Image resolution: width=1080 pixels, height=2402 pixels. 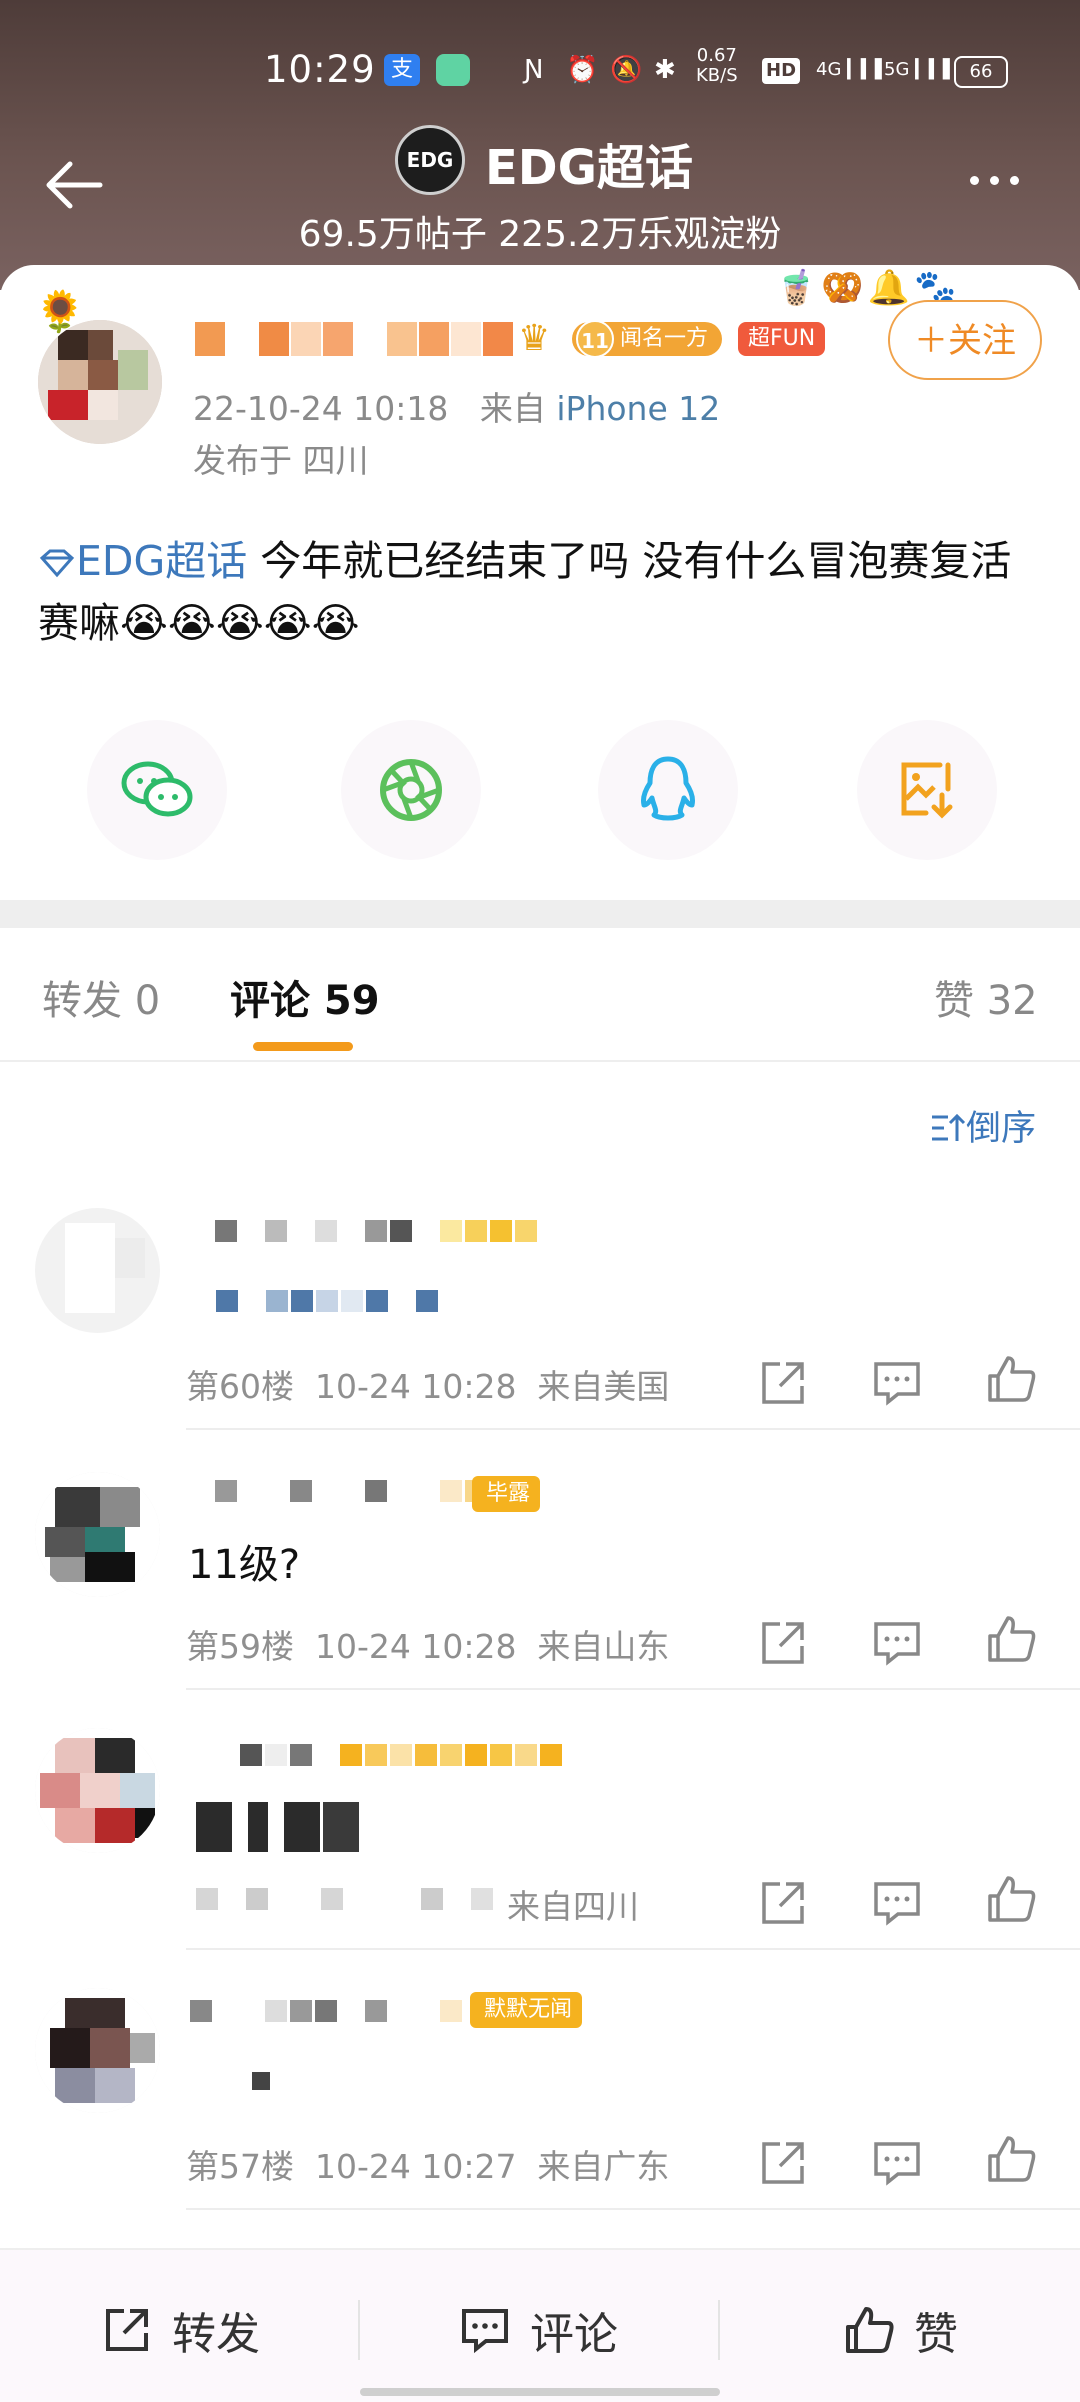 What do you see at coordinates (589, 168) in the screenshot?
I see `topic-title: EDG超话` at bounding box center [589, 168].